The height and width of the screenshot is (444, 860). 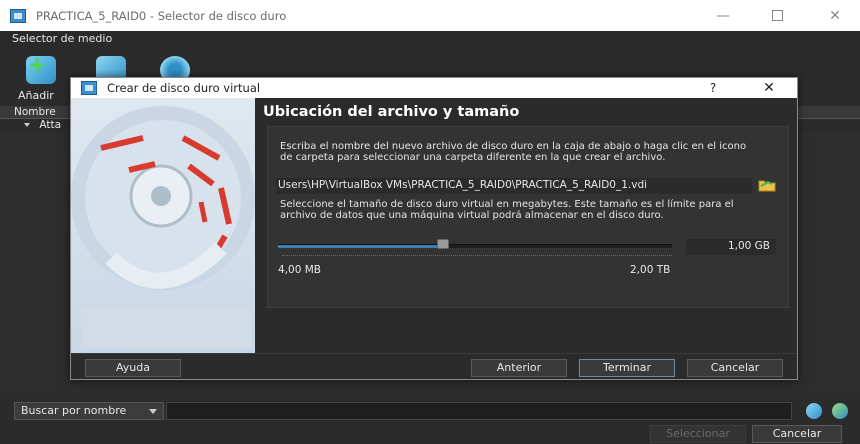 What do you see at coordinates (391, 112) in the screenshot?
I see `page-heading: Ubicación del archivo y tamaño` at bounding box center [391, 112].